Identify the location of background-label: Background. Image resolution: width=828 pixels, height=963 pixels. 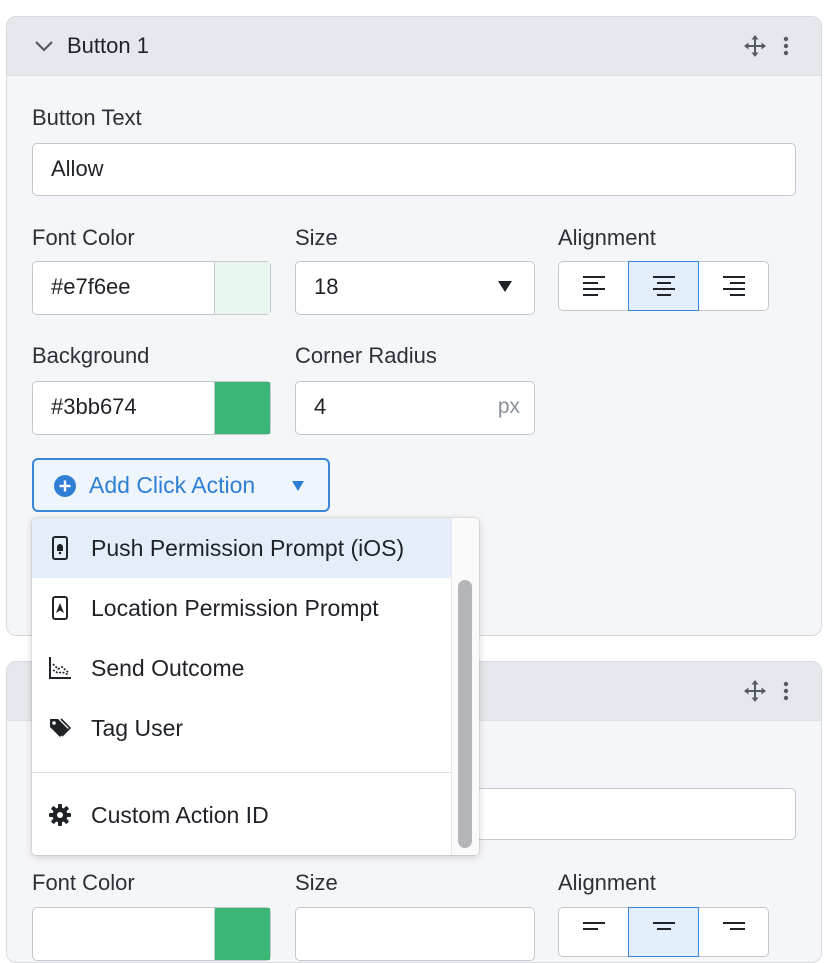
(91, 355).